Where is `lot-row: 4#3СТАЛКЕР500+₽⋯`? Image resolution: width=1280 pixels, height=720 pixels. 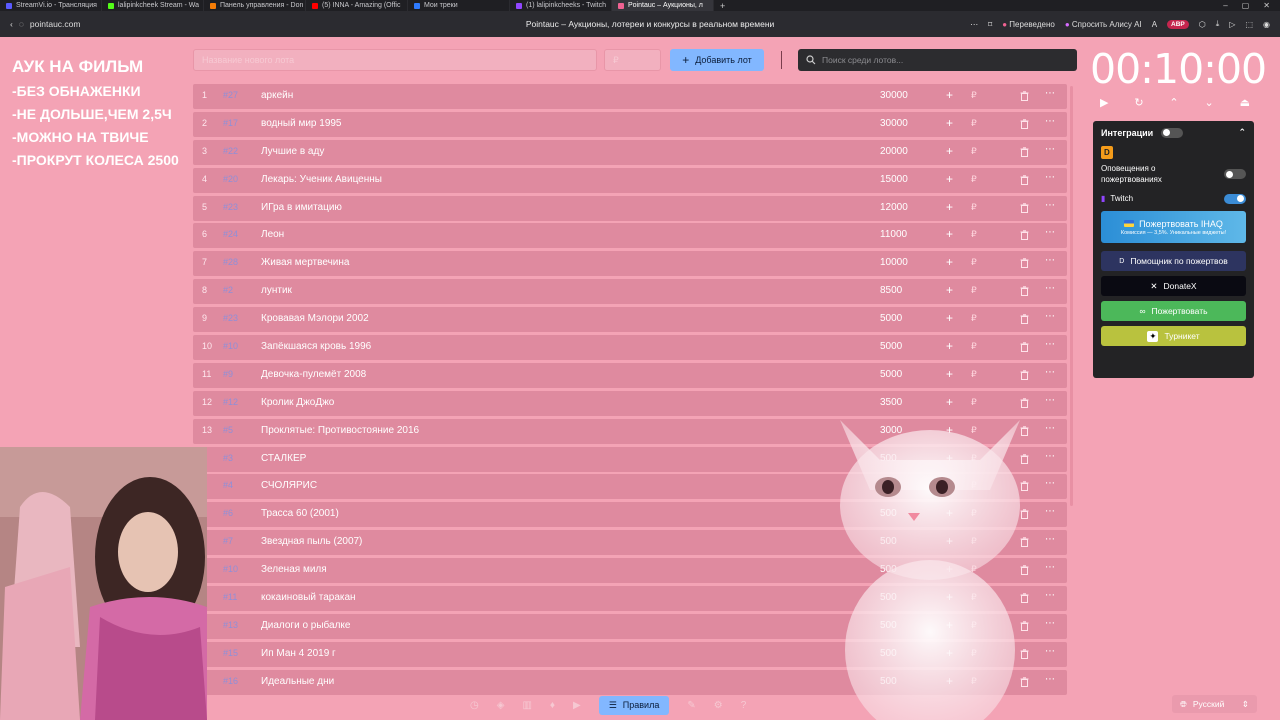 lot-row: 4#3СТАЛКЕР500+₽⋯ is located at coordinates (630, 459).